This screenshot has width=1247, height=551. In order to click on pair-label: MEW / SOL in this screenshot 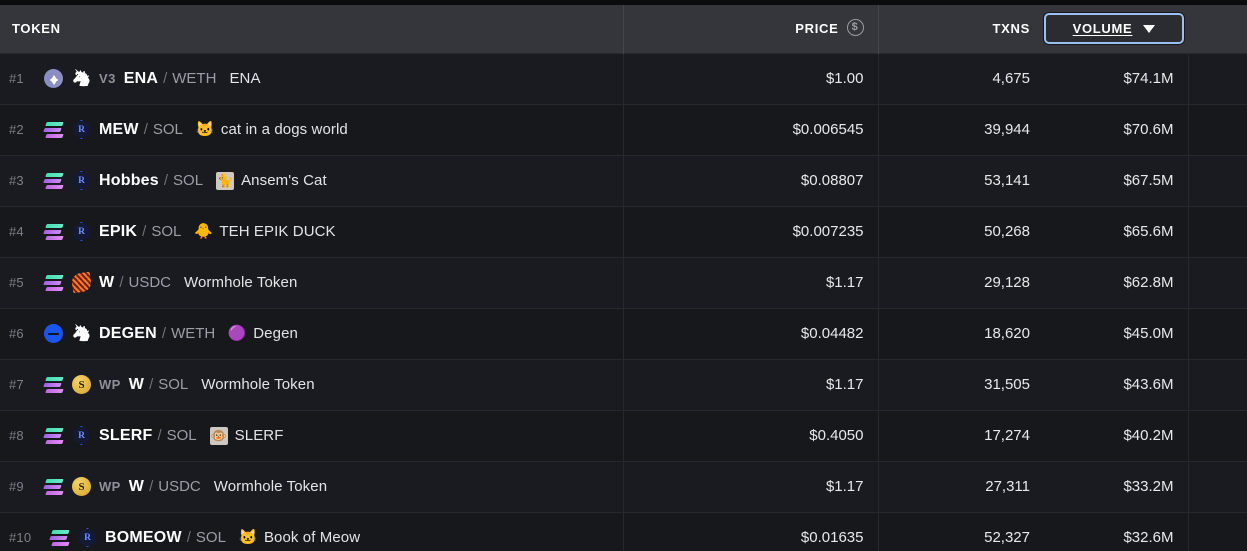, I will do `click(141, 130)`.